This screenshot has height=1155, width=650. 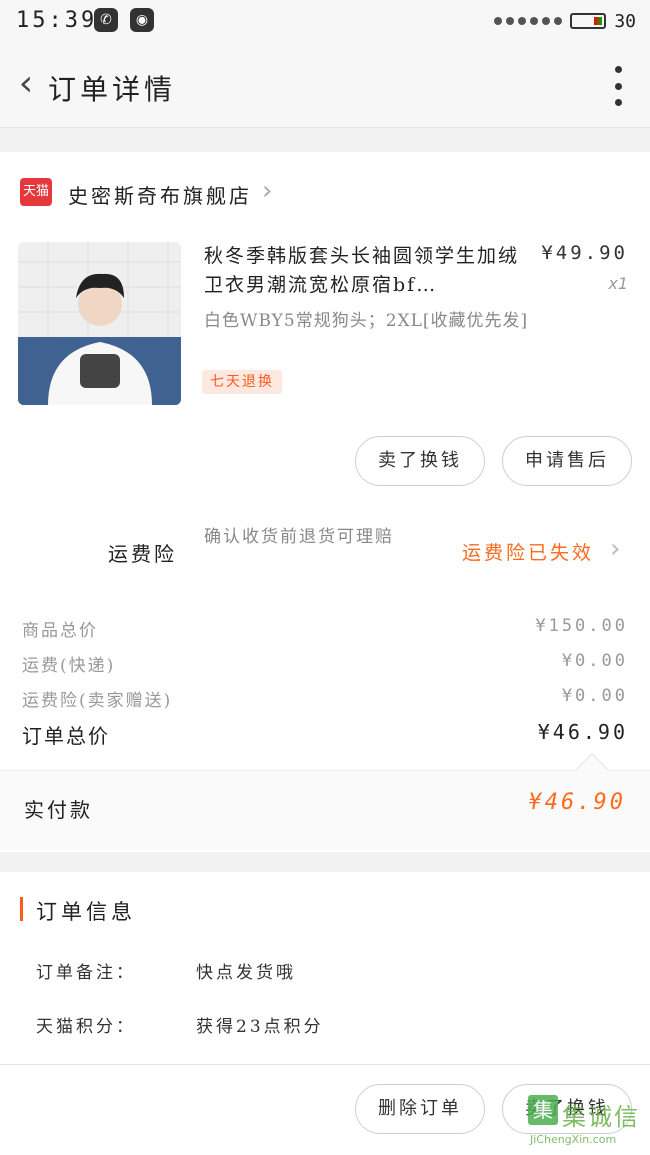 I want to click on notification-icons, so click(x=528, y=21).